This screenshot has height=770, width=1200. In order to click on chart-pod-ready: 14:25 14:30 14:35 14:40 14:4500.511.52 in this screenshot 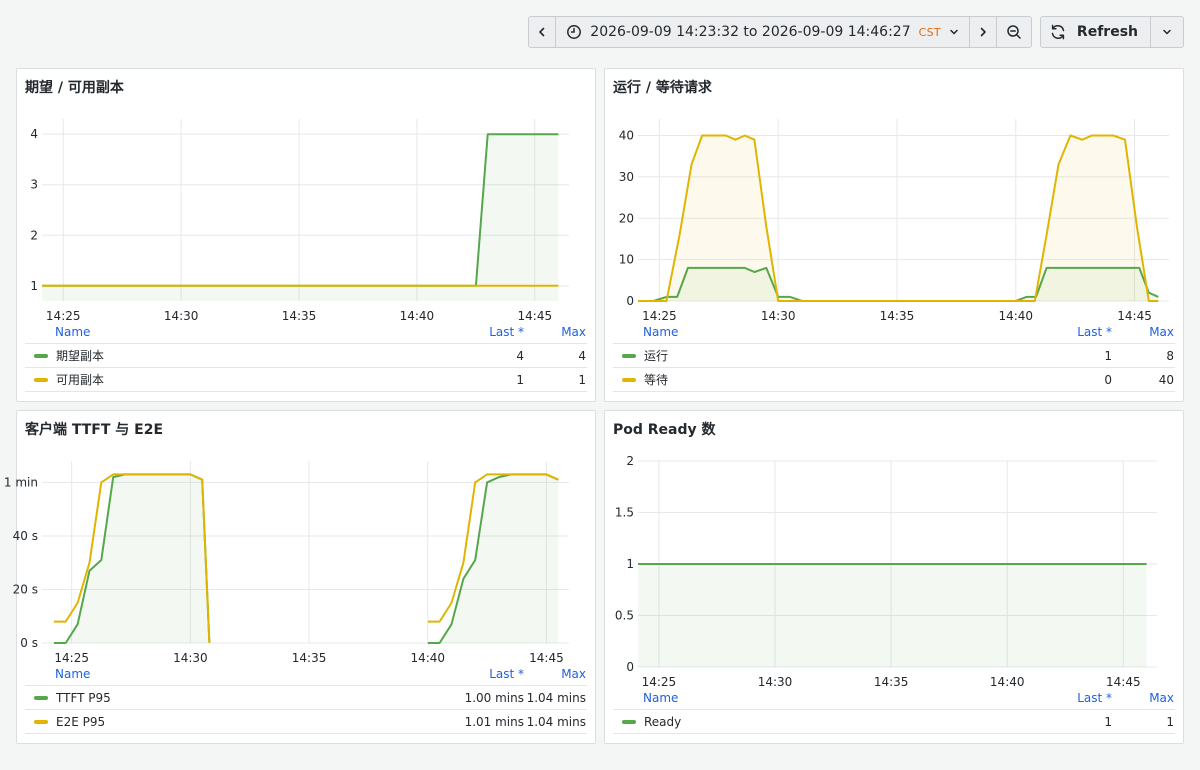, I will do `click(886, 571)`.